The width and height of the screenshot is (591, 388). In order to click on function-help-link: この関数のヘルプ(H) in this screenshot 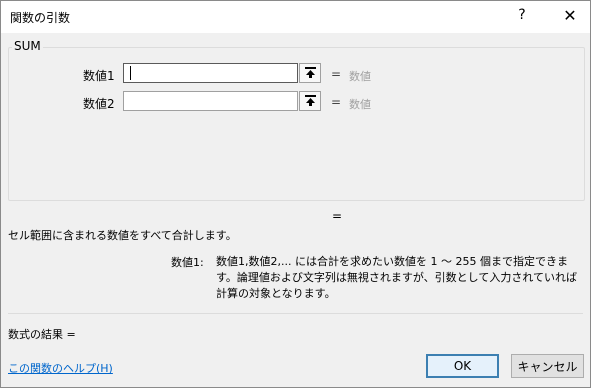, I will do `click(60, 368)`.